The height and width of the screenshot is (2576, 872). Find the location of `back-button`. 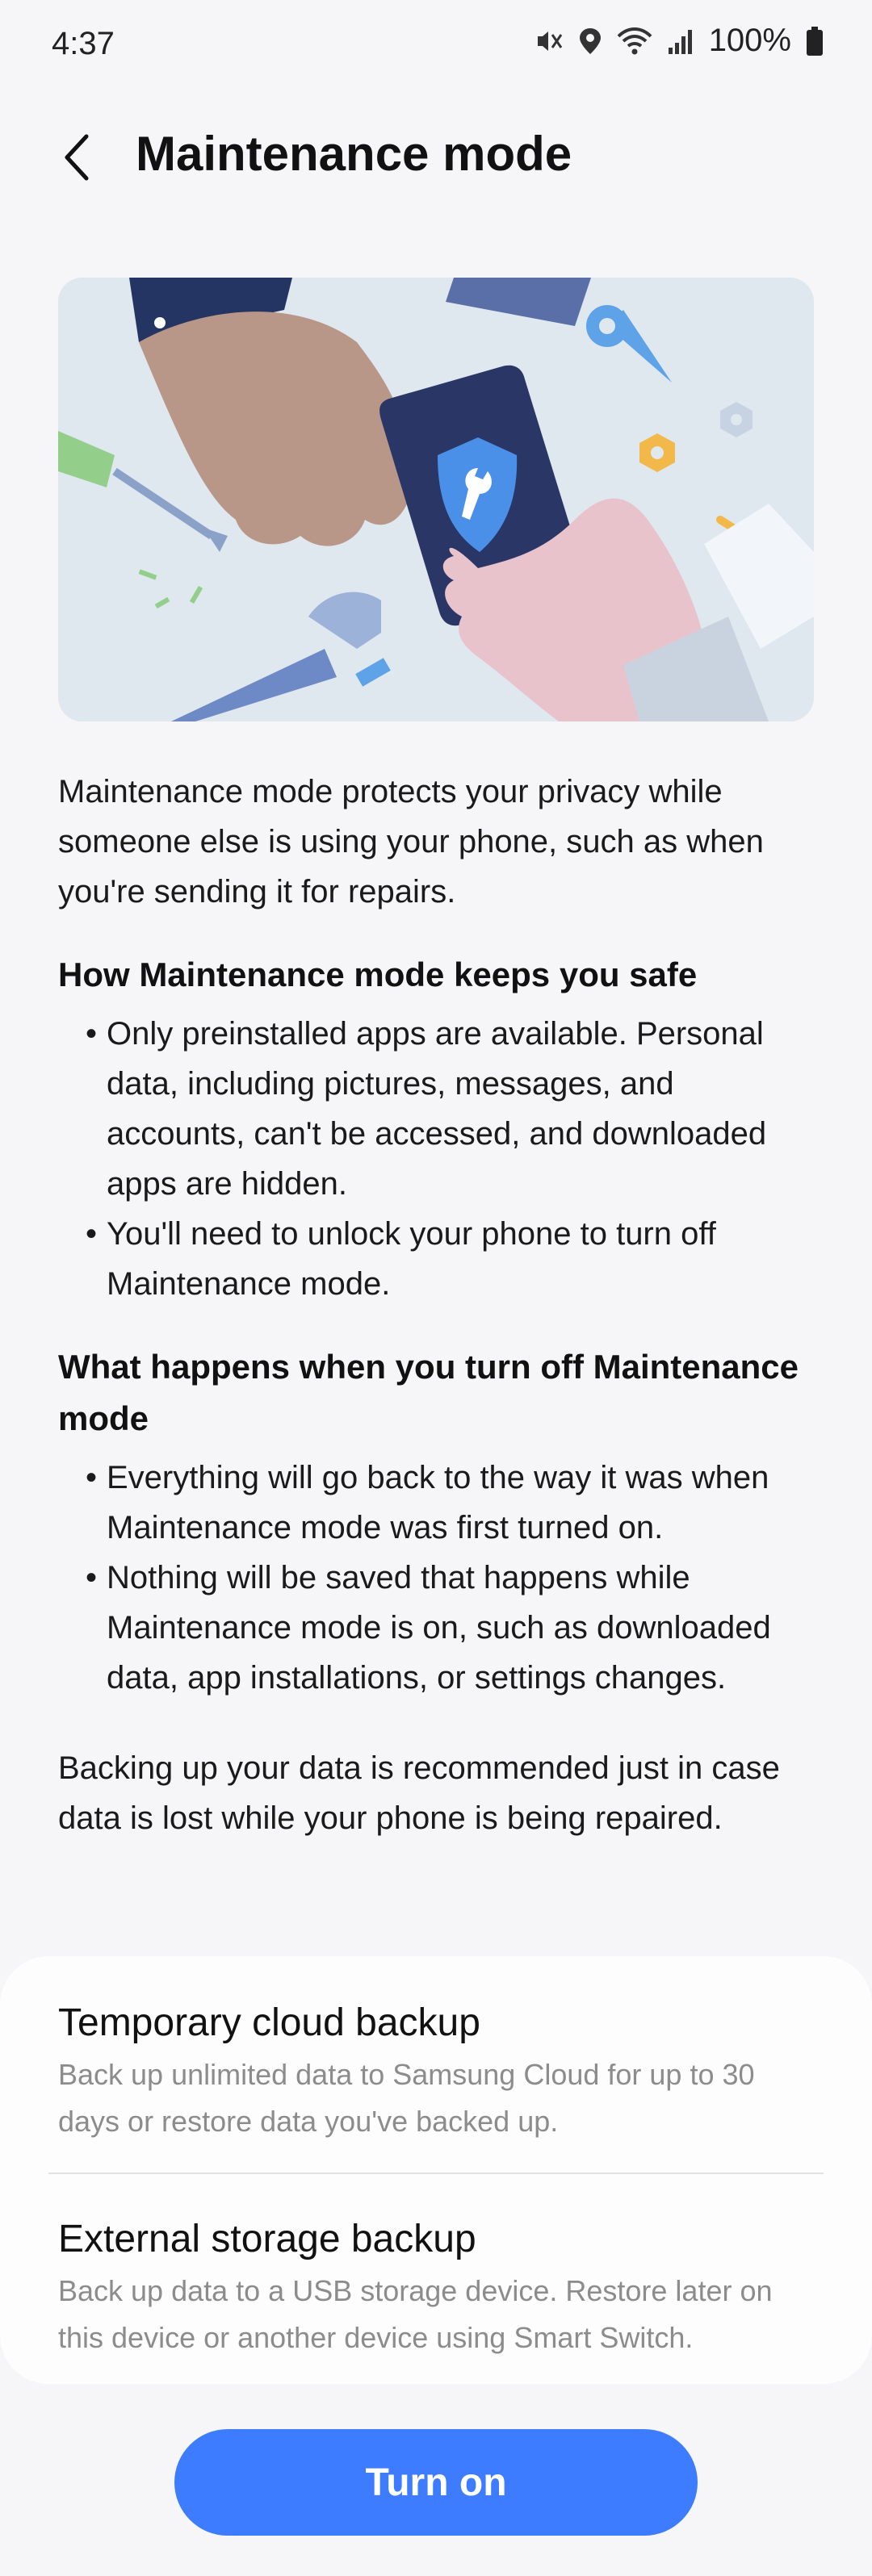

back-button is located at coordinates (76, 157).